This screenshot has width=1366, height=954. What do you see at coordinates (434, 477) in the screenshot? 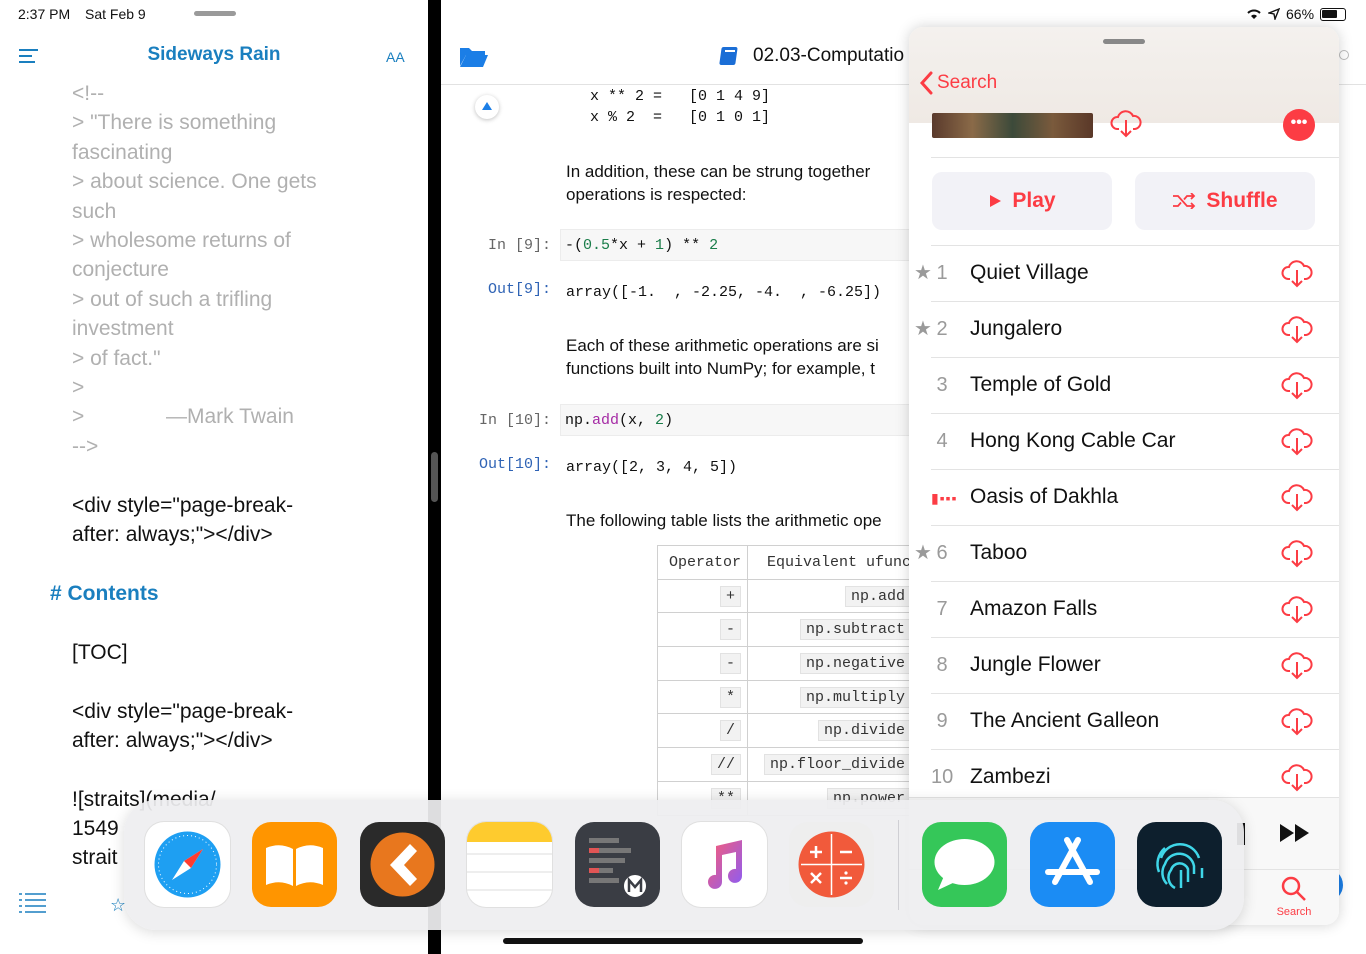
I see `split-handle` at bounding box center [434, 477].